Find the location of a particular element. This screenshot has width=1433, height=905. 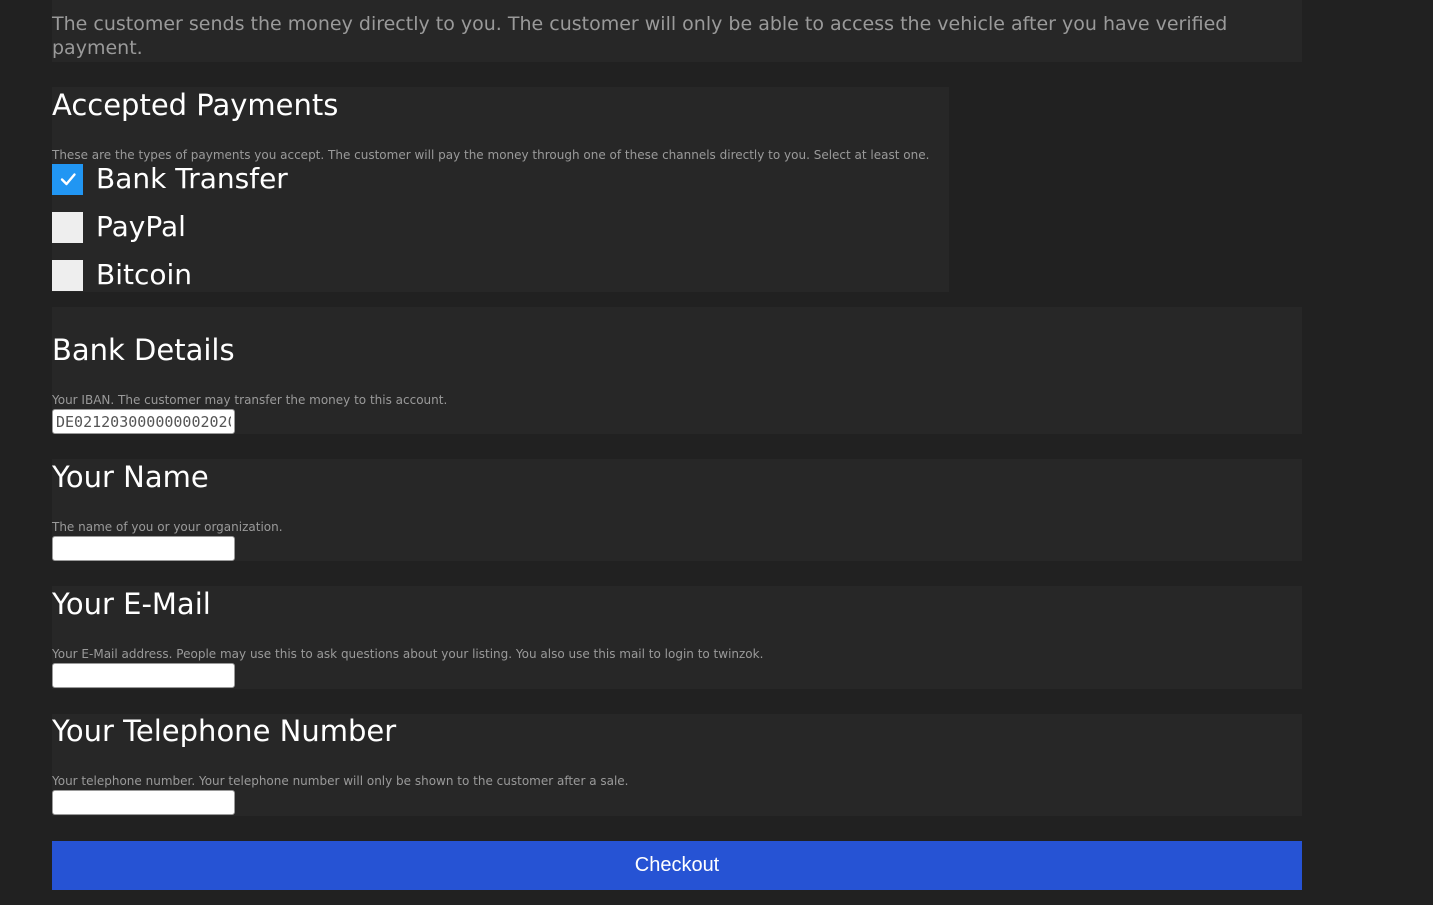

your-name-description: The name of you or your organization. is located at coordinates (167, 527).